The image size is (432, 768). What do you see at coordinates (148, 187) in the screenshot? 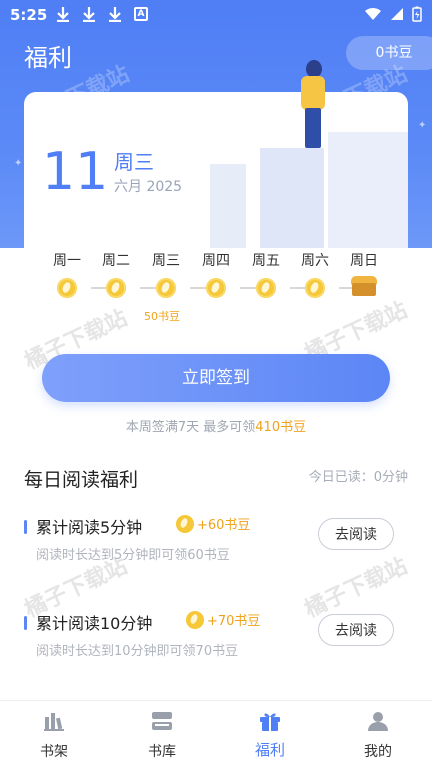
I see `month-year: 六月 2025` at bounding box center [148, 187].